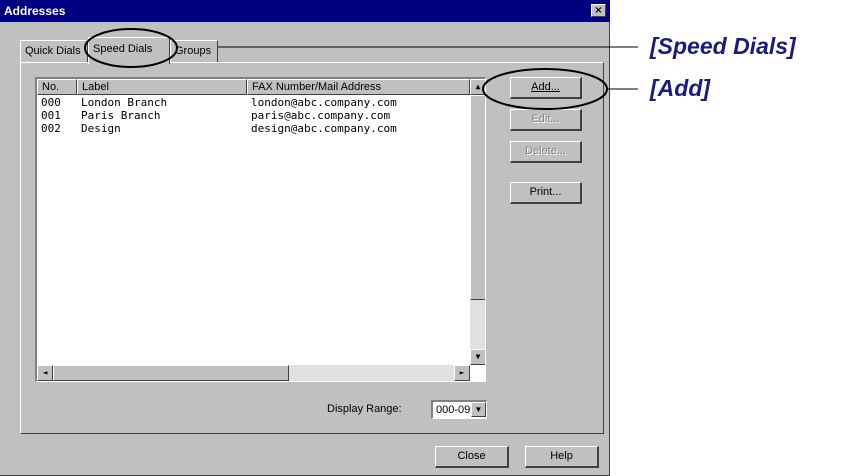 Image resolution: width=849 pixels, height=476 pixels. What do you see at coordinates (477, 357) in the screenshot?
I see `scroll-down-icon: ▼` at bounding box center [477, 357].